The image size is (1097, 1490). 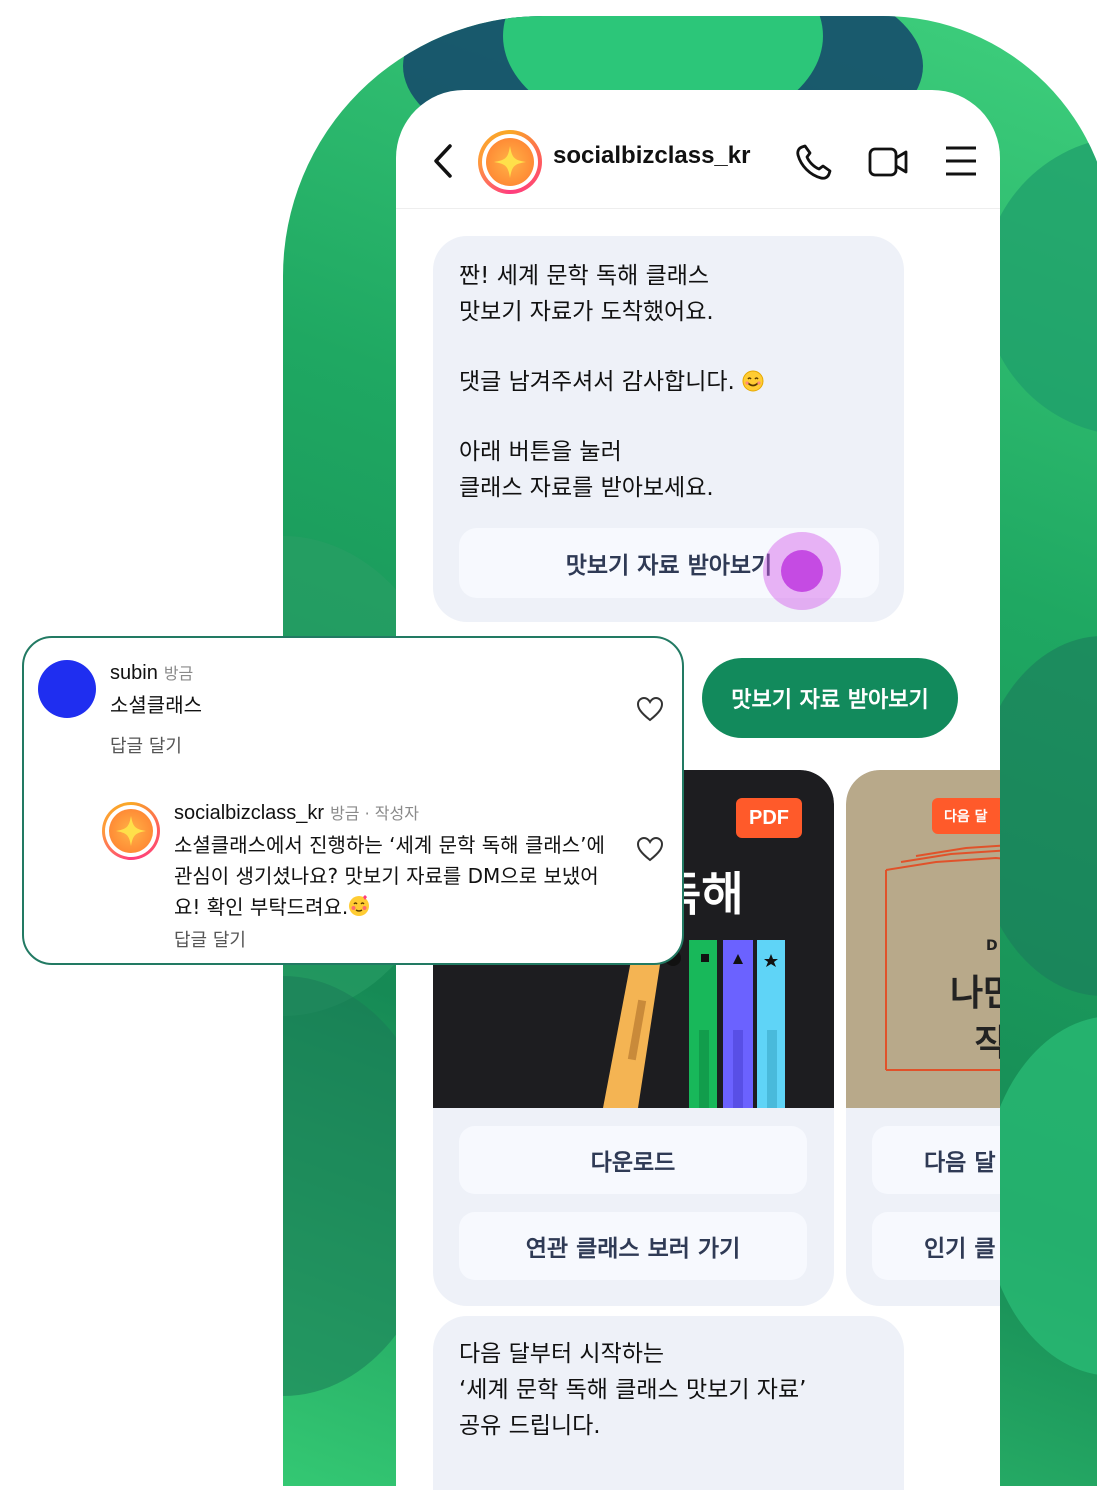 I want to click on next-month-badge: 다음 달, so click(x=966, y=816).